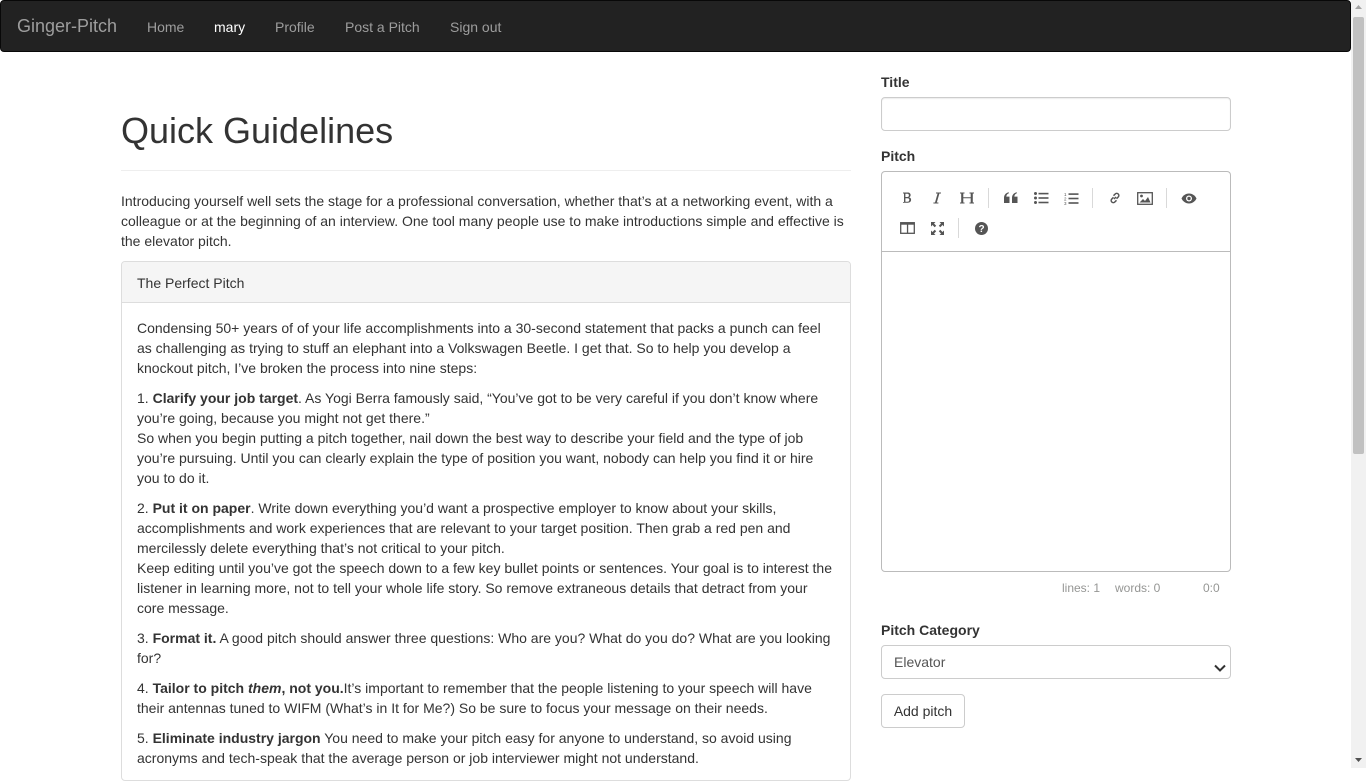 This screenshot has width=1366, height=781. I want to click on preview-icon, so click(1189, 198).